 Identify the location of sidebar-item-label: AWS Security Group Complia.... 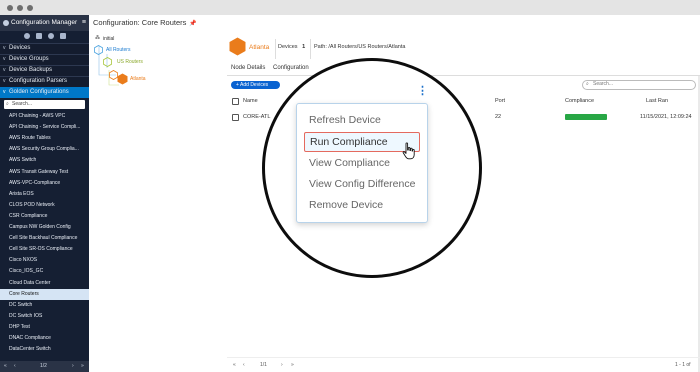
(44, 149).